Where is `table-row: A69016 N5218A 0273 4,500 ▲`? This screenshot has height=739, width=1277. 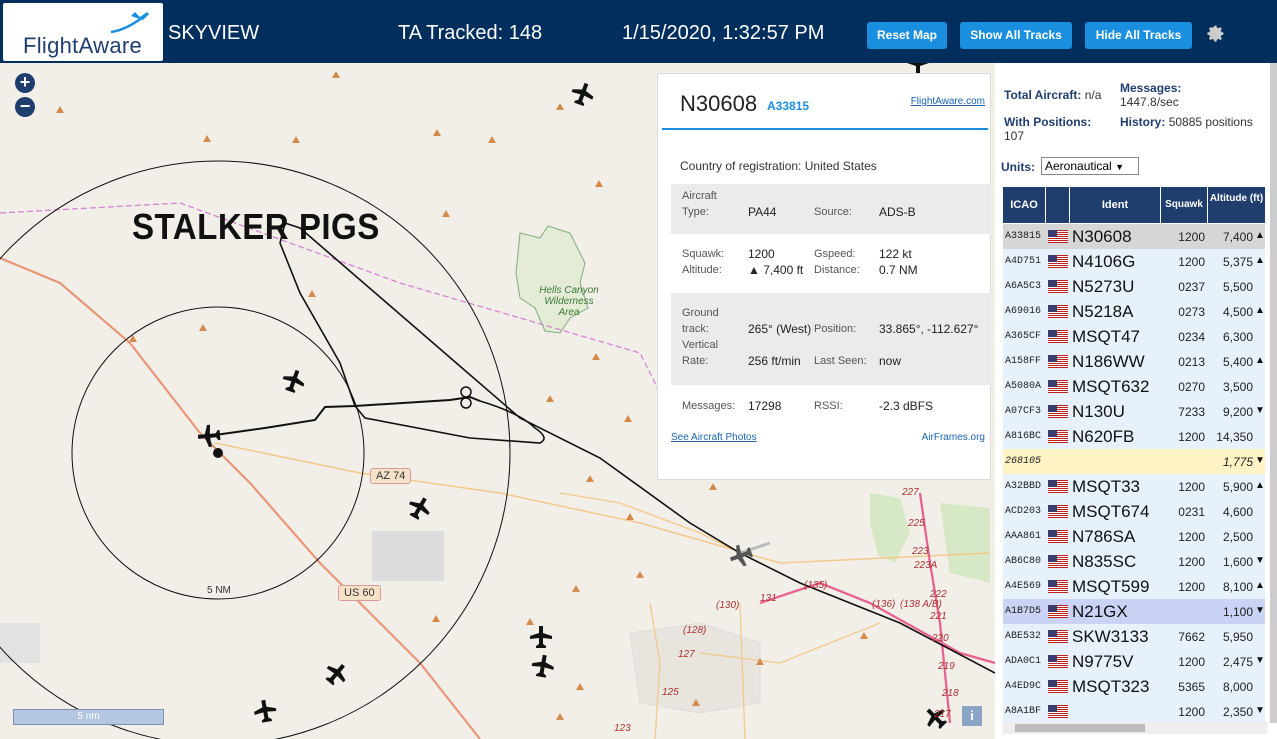 table-row: A69016 N5218A 0273 4,500 ▲ is located at coordinates (1134, 311).